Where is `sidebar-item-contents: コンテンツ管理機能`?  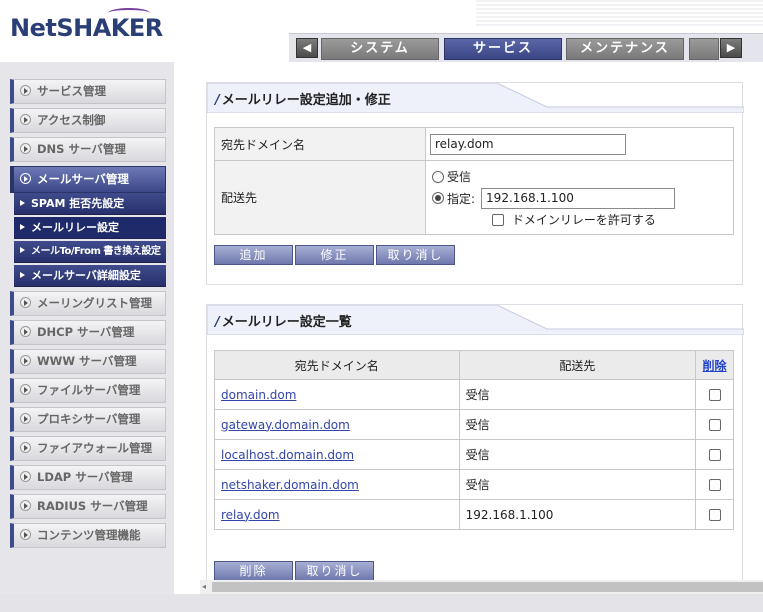
sidebar-item-contents: コンテンツ管理機能 is located at coordinates (88, 535).